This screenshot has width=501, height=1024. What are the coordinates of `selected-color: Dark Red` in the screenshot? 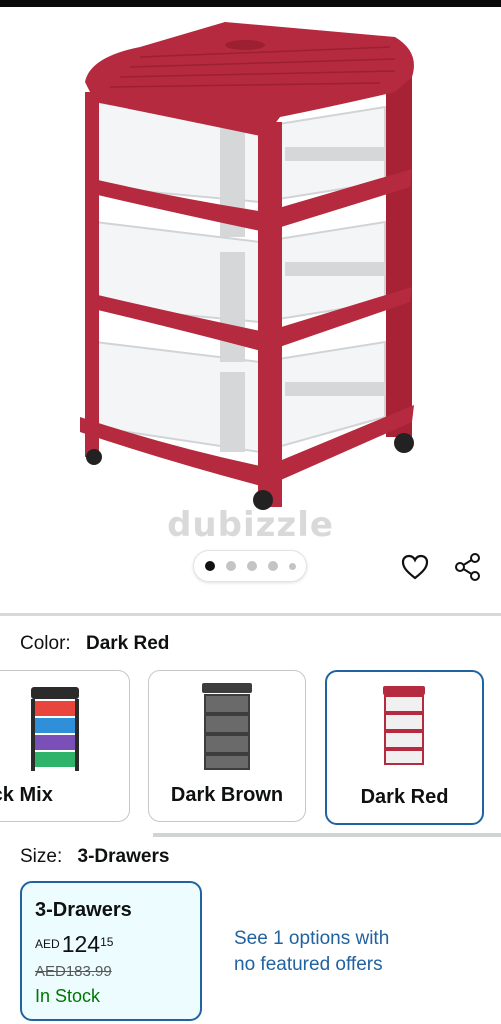 It's located at (127, 643).